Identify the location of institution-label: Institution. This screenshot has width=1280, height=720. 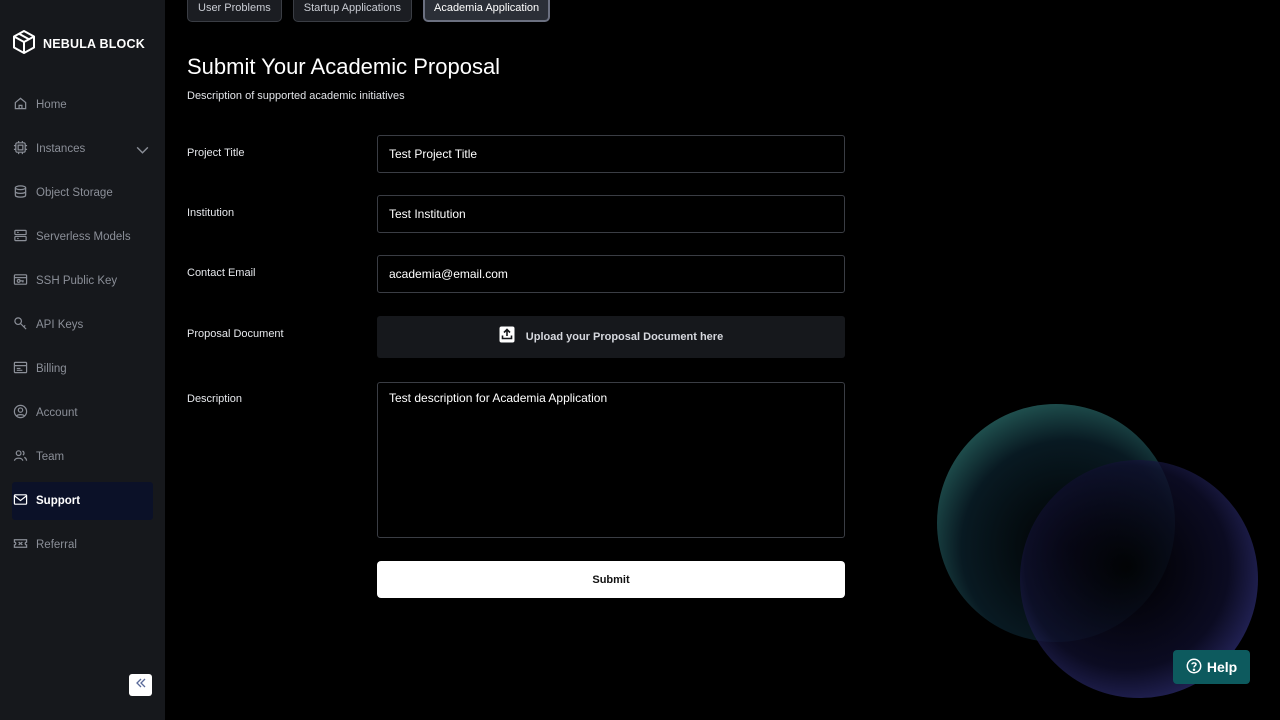
(211, 213).